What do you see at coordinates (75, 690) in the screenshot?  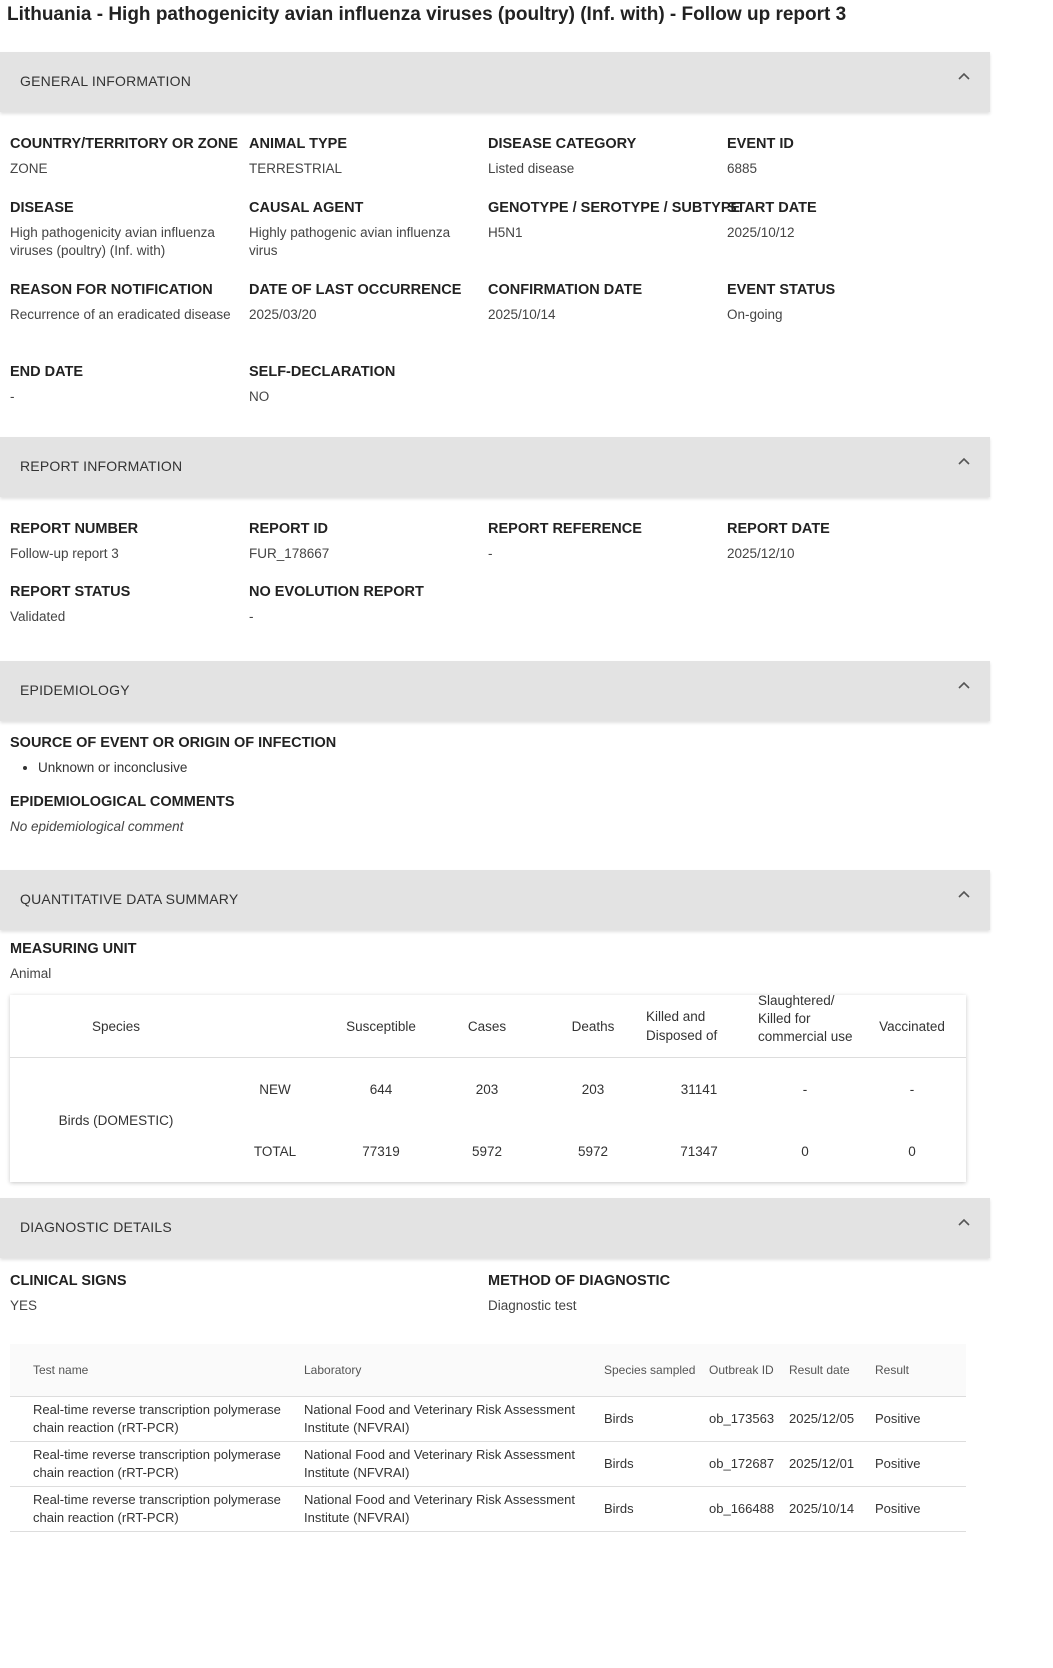 I see `section-title: EPIDEMIOLOGY` at bounding box center [75, 690].